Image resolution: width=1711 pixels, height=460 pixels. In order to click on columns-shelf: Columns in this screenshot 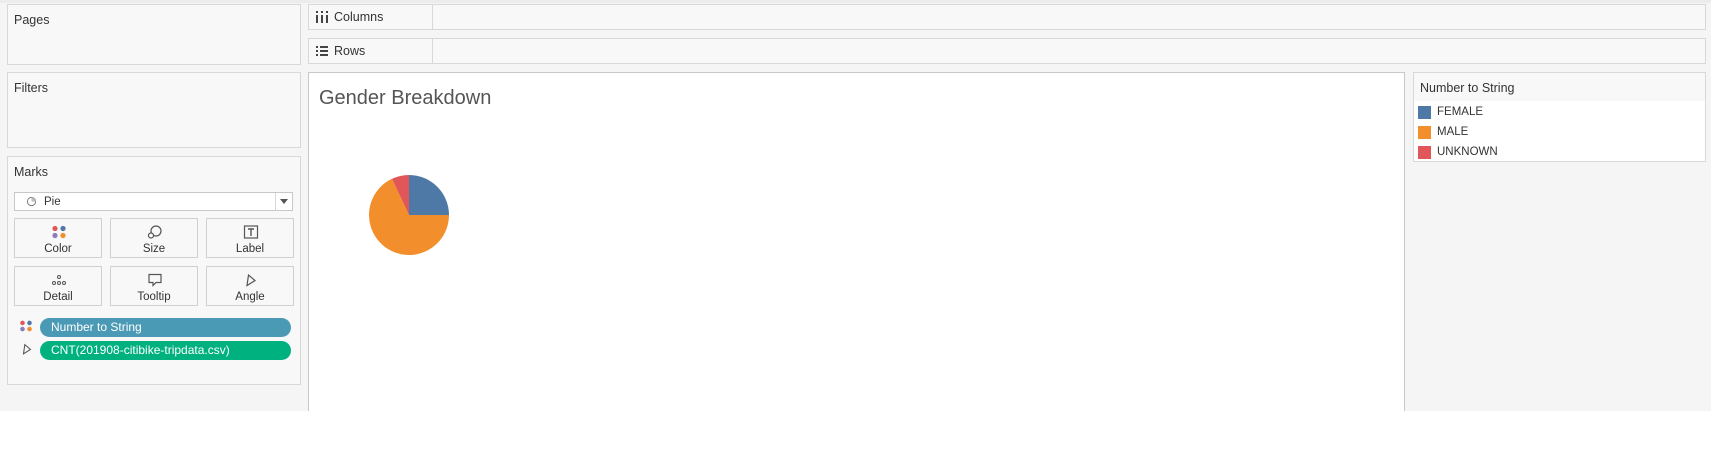, I will do `click(1007, 17)`.